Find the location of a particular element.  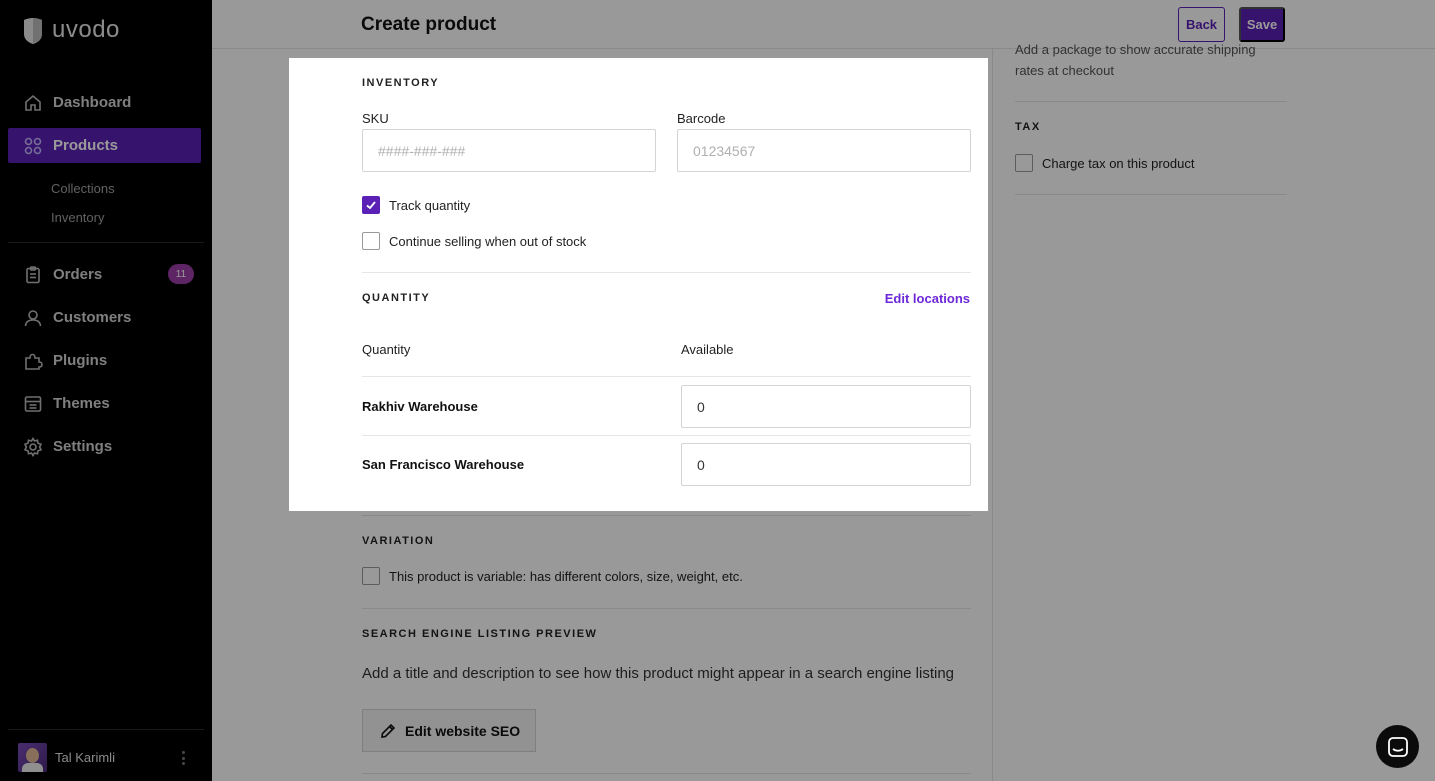

checkmark-icon is located at coordinates (371, 205).